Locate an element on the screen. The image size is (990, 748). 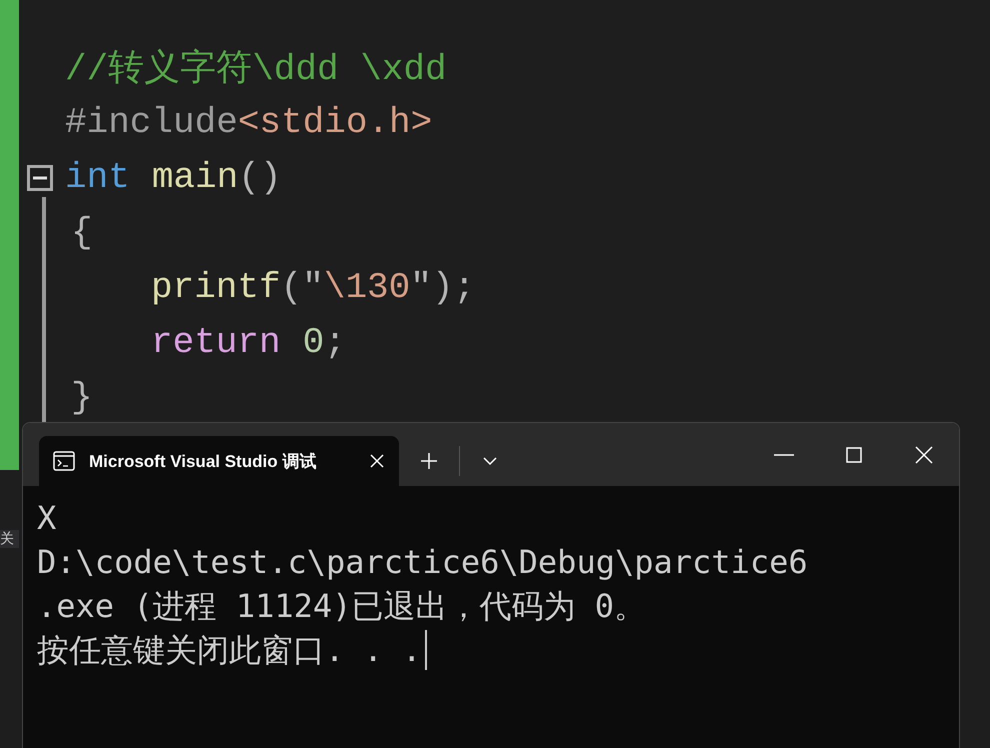
code-token: main is located at coordinates (195, 177).